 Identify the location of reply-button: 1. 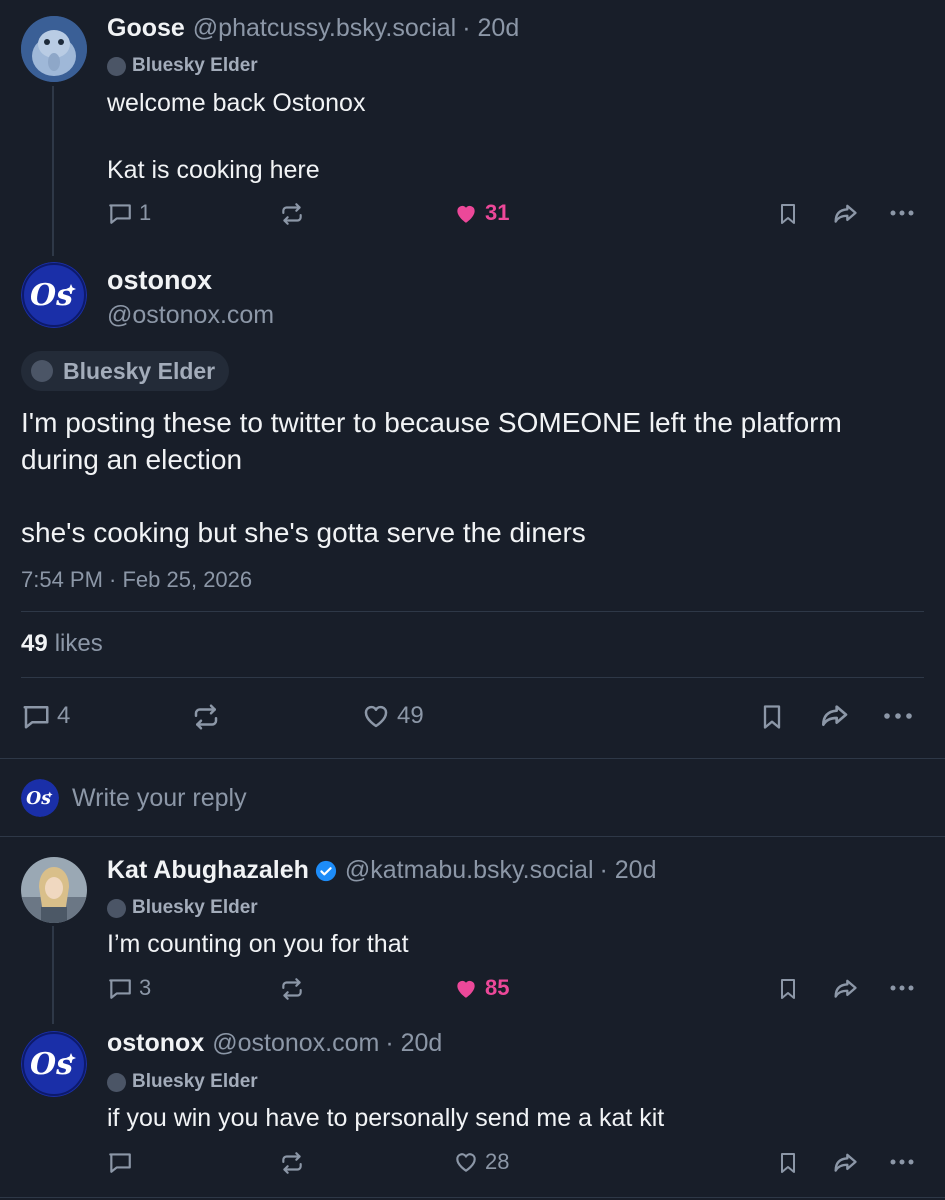
(129, 213).